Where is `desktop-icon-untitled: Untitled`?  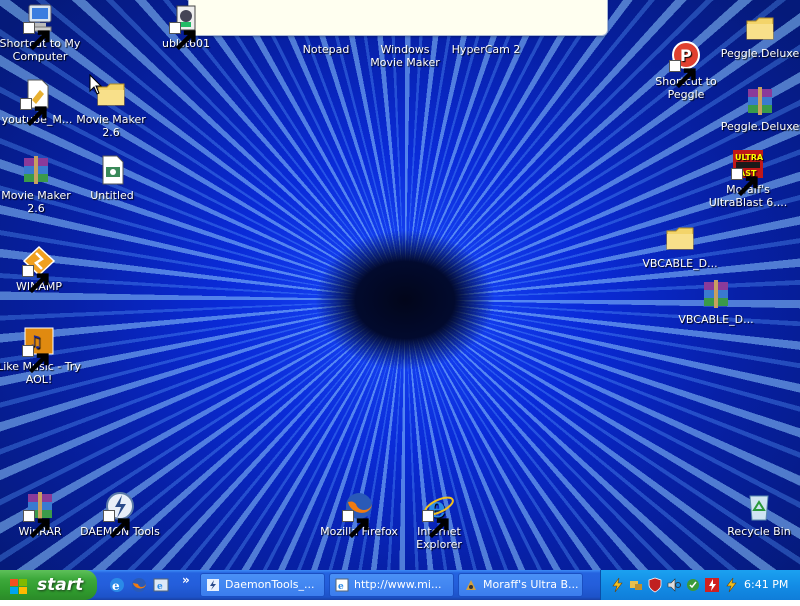 desktop-icon-untitled: Untitled is located at coordinates (112, 178).